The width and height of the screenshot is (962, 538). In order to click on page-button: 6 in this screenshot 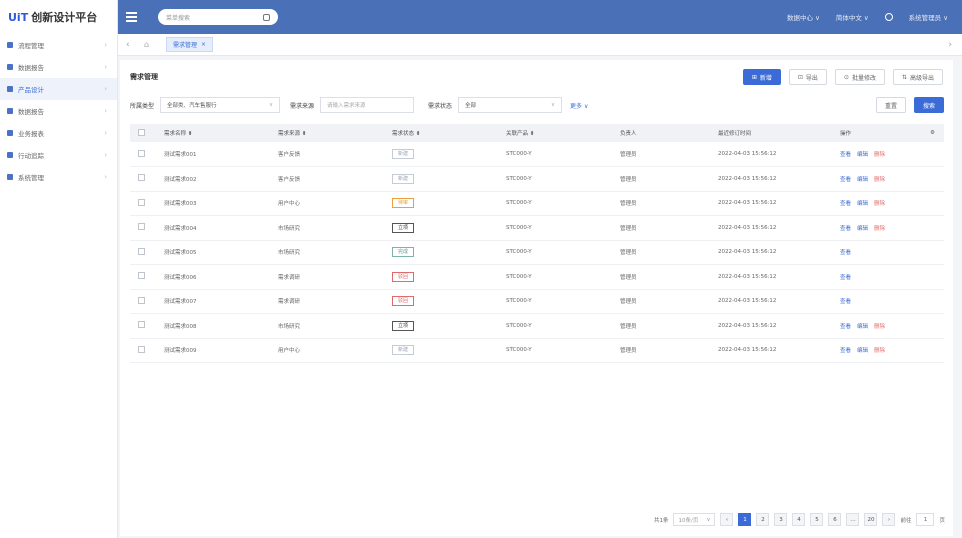, I will do `click(835, 519)`.